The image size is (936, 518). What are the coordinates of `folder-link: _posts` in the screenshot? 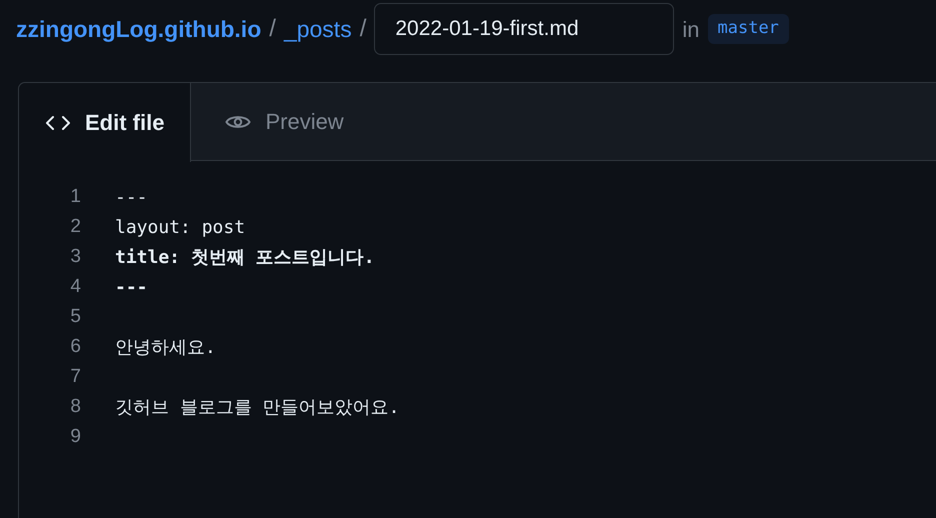 It's located at (318, 29).